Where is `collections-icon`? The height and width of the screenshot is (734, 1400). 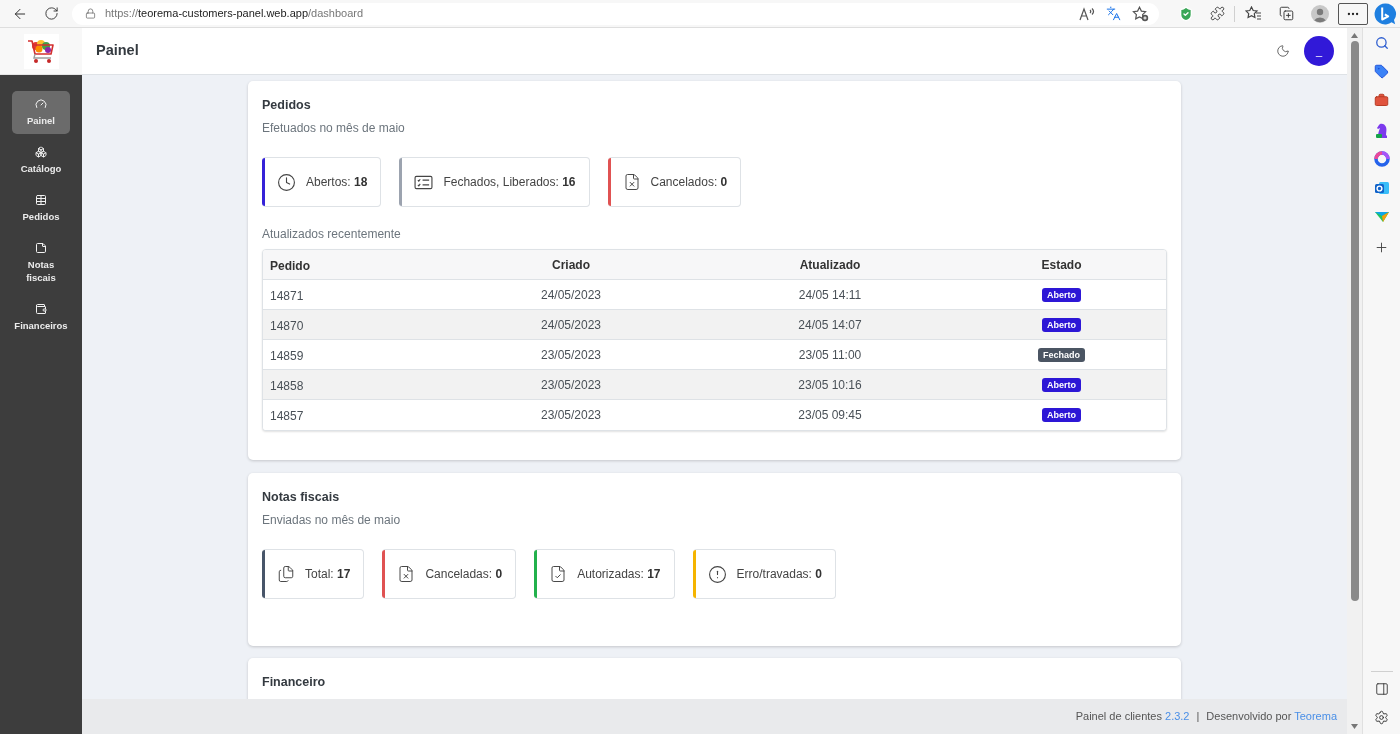 collections-icon is located at coordinates (1286, 13).